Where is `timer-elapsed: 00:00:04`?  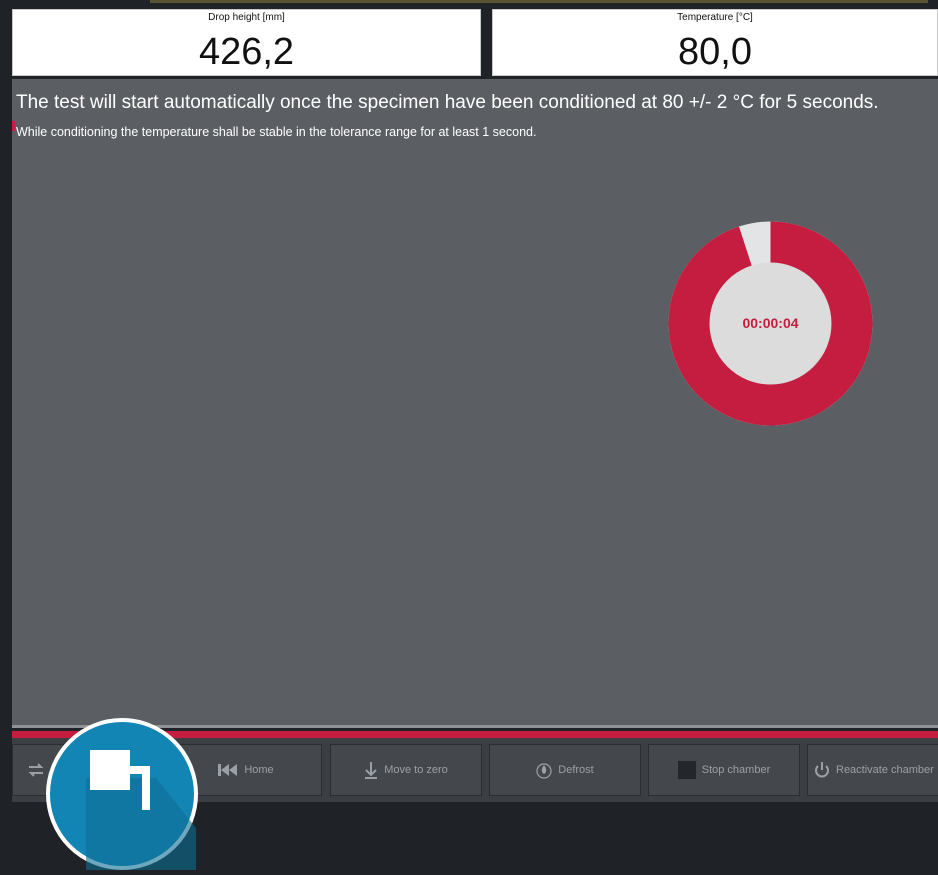 timer-elapsed: 00:00:04 is located at coordinates (770, 323).